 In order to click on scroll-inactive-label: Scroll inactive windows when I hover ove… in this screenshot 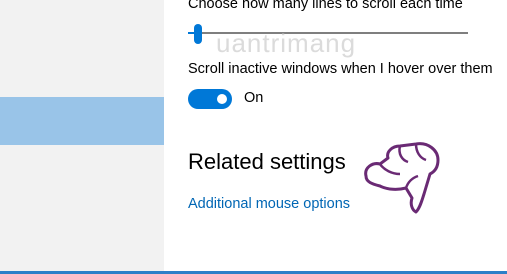, I will do `click(340, 69)`.